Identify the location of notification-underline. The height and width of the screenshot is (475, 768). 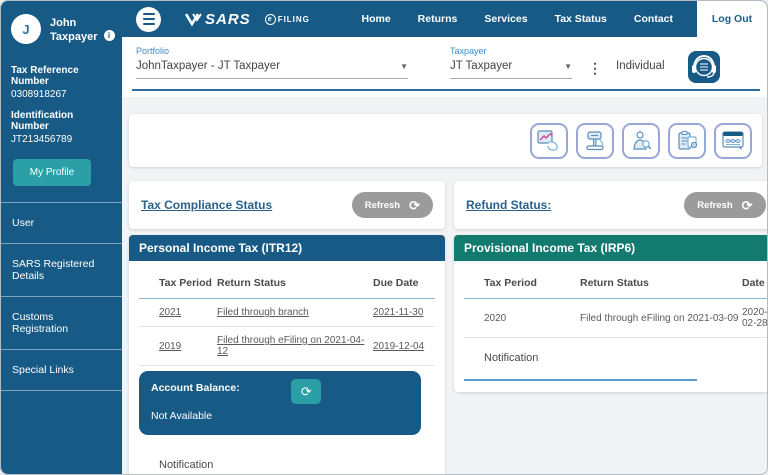
(580, 380).